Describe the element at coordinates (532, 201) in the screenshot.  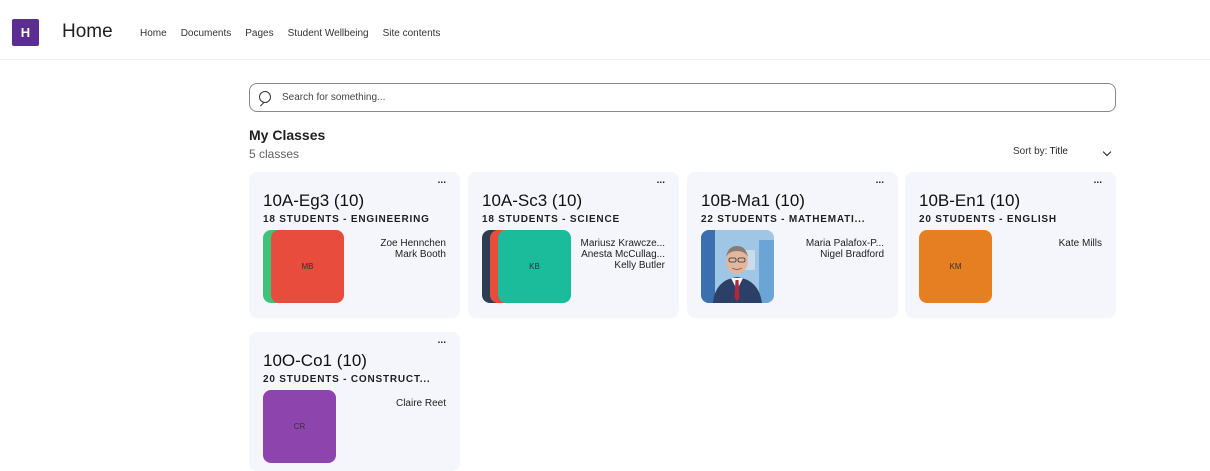
I see `class-name: 10A-Sc3 (10)` at that location.